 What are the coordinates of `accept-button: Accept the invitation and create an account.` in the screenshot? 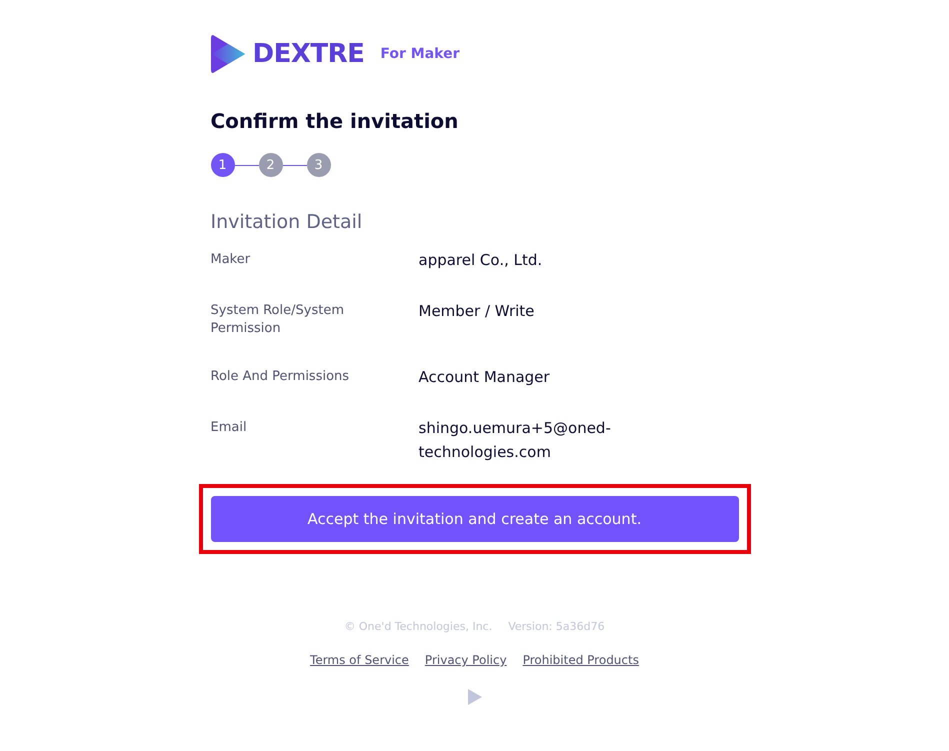 It's located at (474, 519).